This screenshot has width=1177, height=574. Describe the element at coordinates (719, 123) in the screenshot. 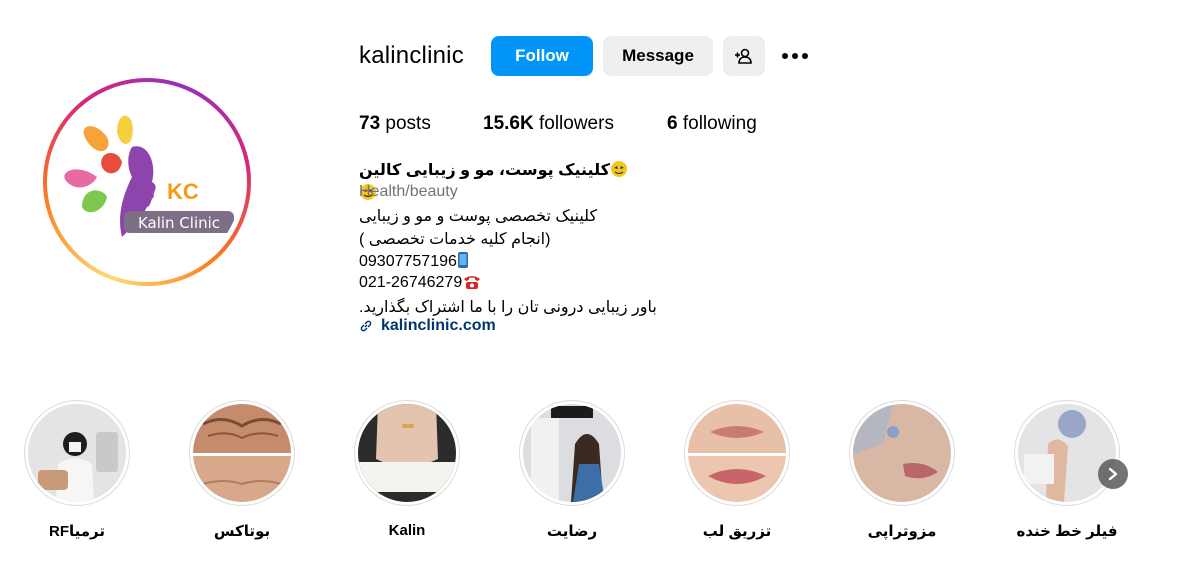

I see `following-label: following` at that location.